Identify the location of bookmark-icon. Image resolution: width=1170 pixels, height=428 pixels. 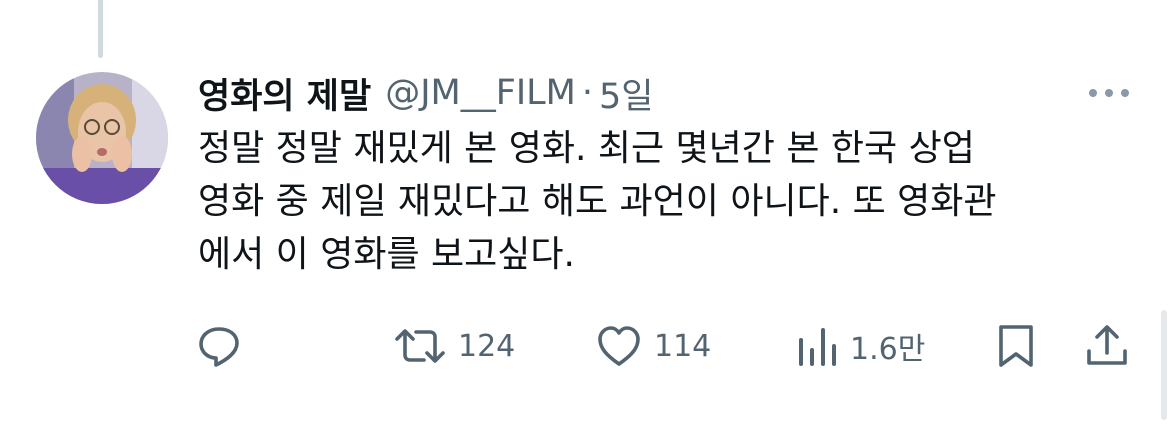
(1016, 346).